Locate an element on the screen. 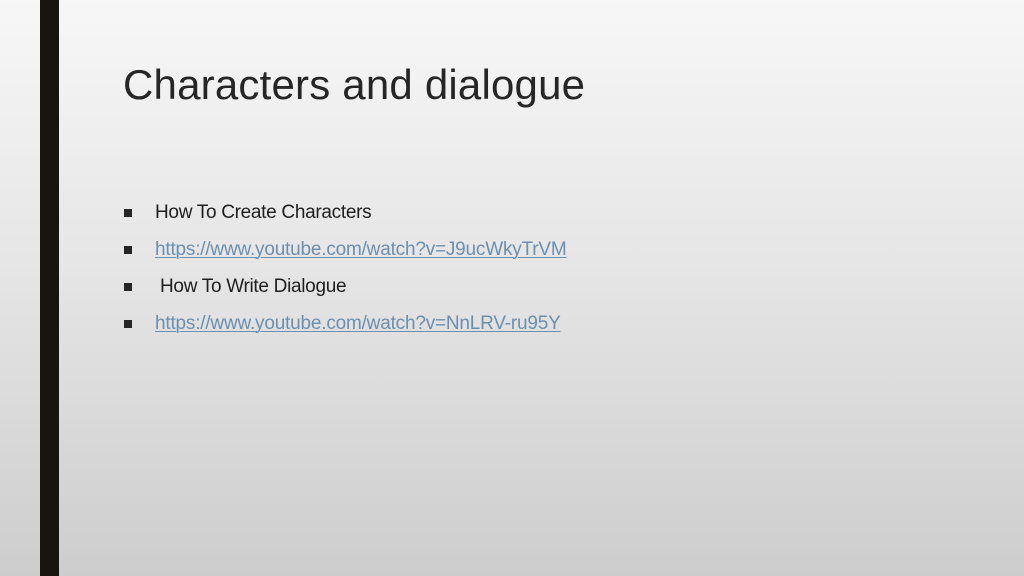  list-item: How To Write Dialogue is located at coordinates (345, 286).